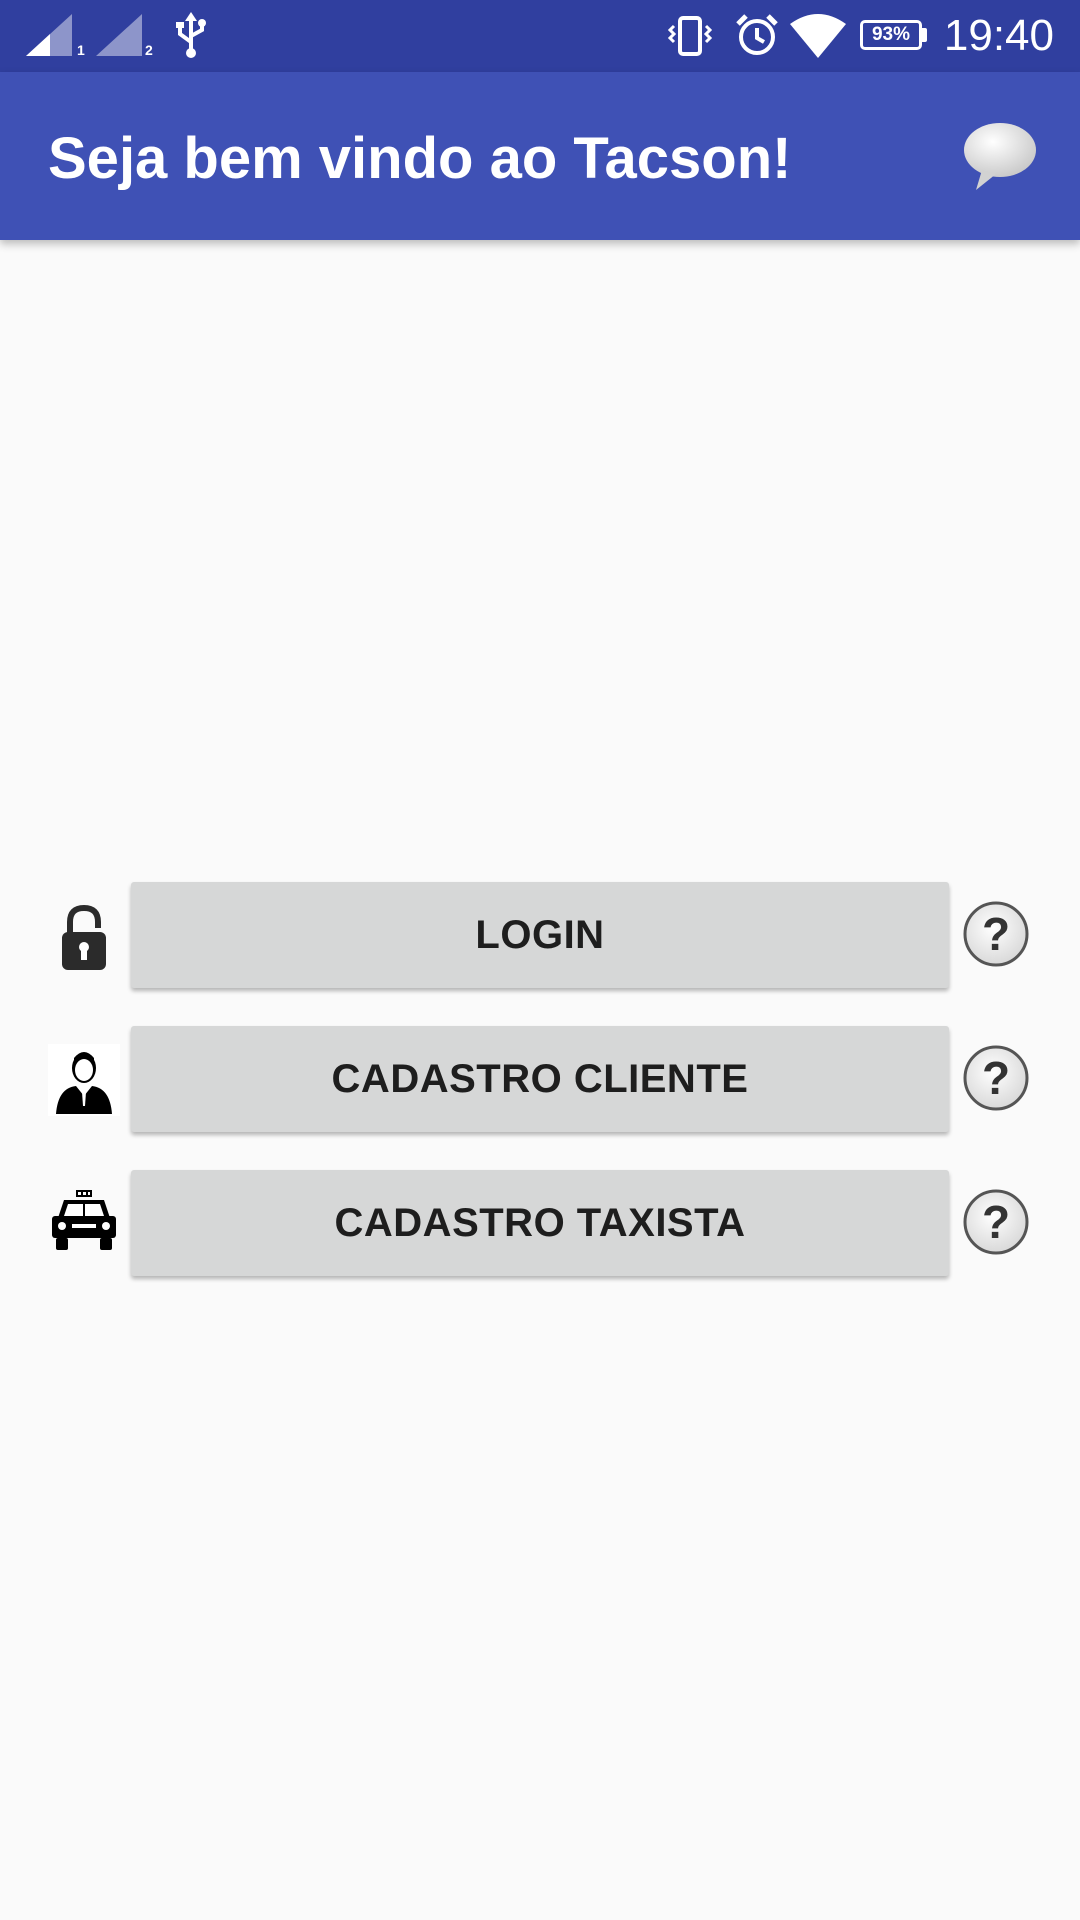  I want to click on login-button: LOGIN, so click(540, 935).